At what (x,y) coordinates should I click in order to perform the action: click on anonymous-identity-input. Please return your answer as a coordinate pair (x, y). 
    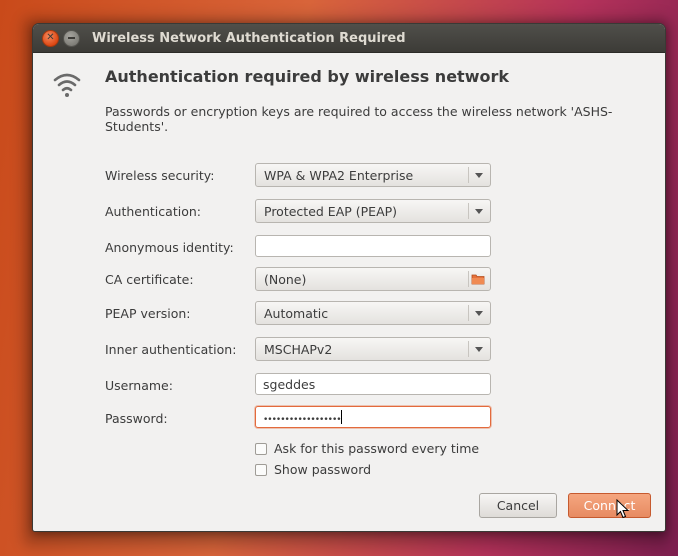
    Looking at the image, I should click on (373, 246).